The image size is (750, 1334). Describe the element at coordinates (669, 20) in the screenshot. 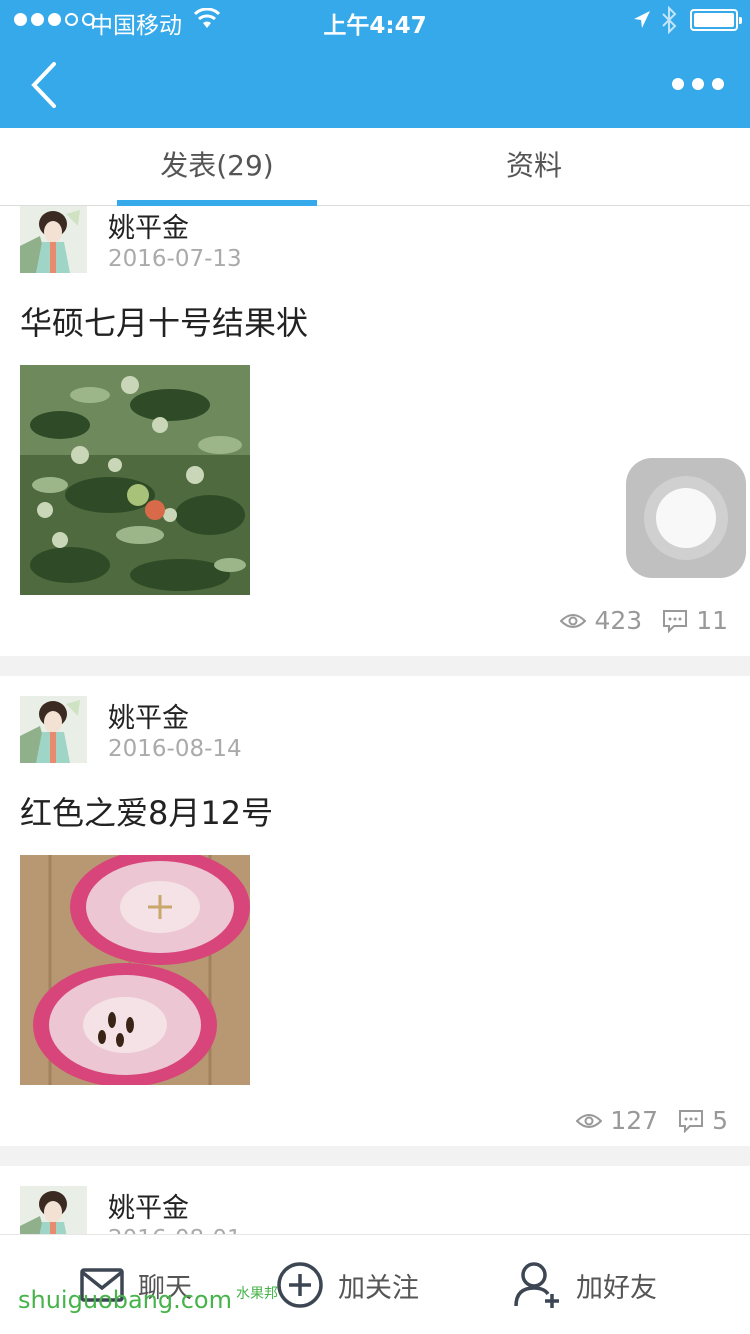

I see `bluetooth-icon` at that location.